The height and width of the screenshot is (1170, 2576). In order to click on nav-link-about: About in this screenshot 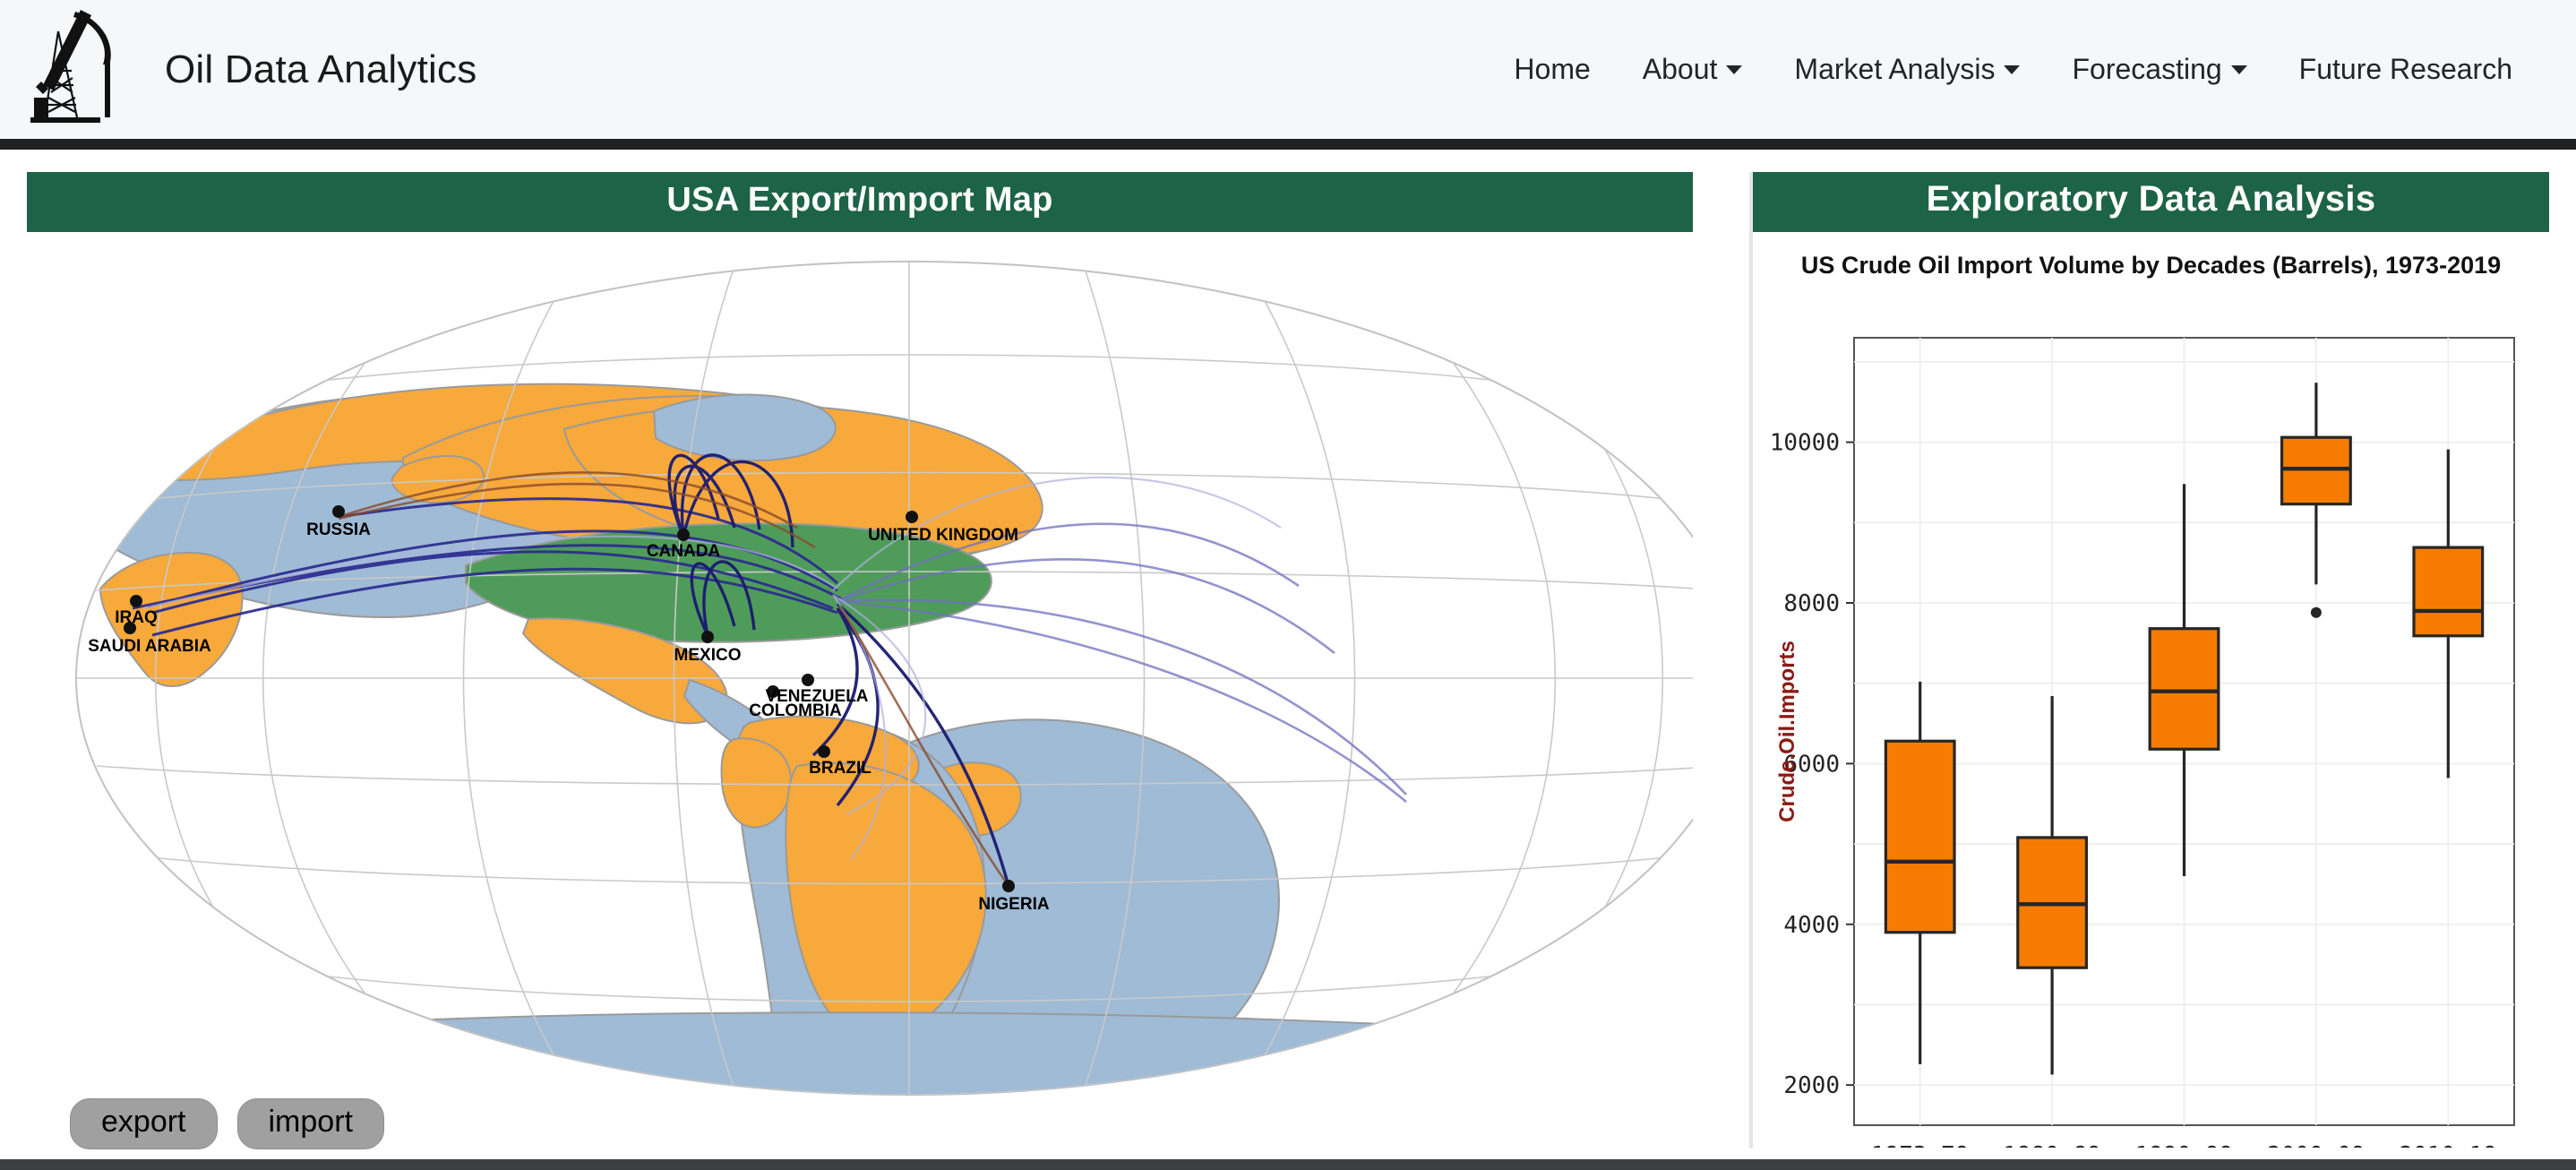, I will do `click(1692, 70)`.